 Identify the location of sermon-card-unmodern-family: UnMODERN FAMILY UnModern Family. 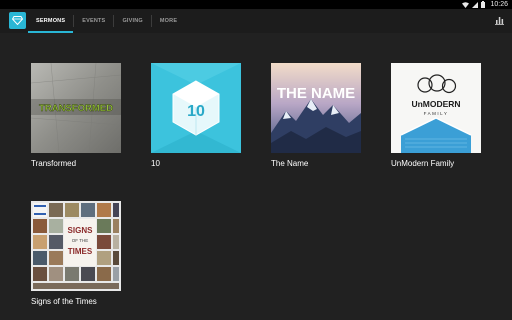
(436, 115).